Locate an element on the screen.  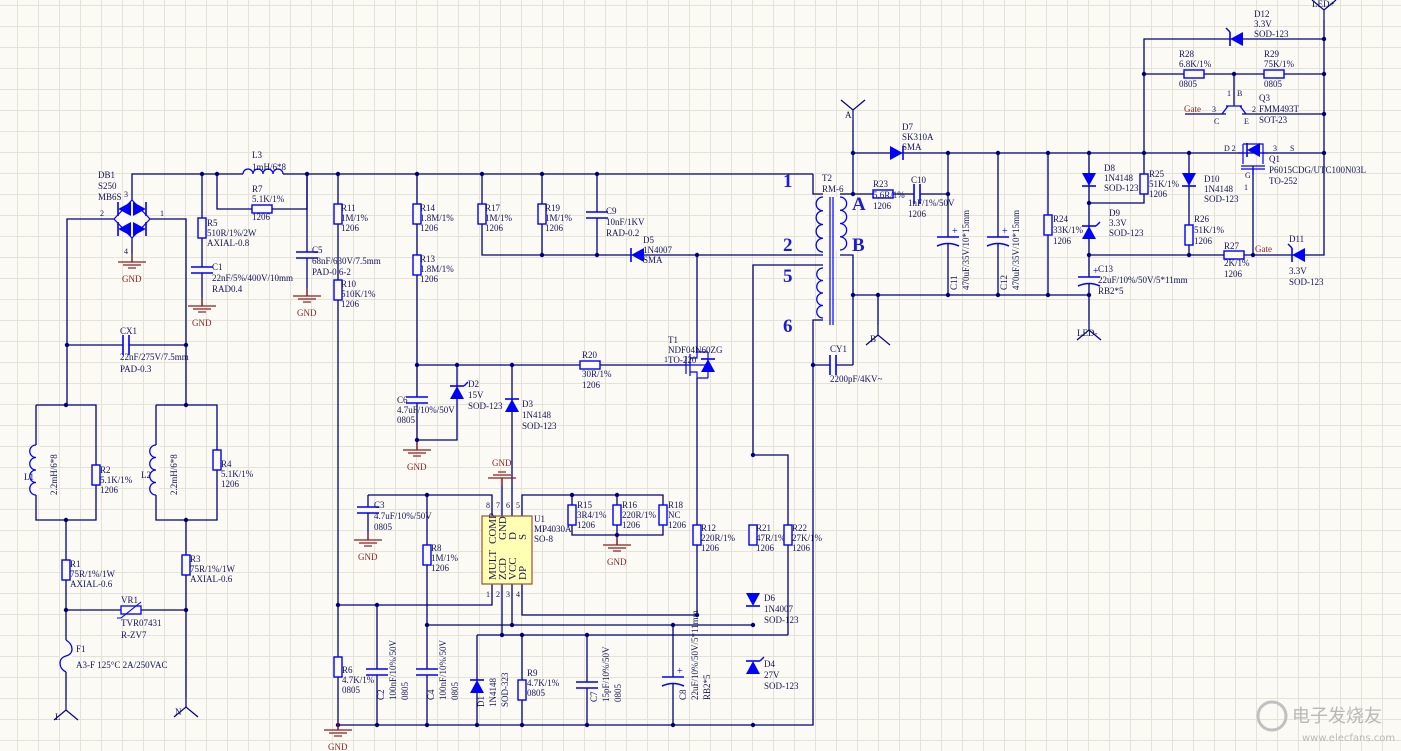
label: R7 is located at coordinates (257, 189).